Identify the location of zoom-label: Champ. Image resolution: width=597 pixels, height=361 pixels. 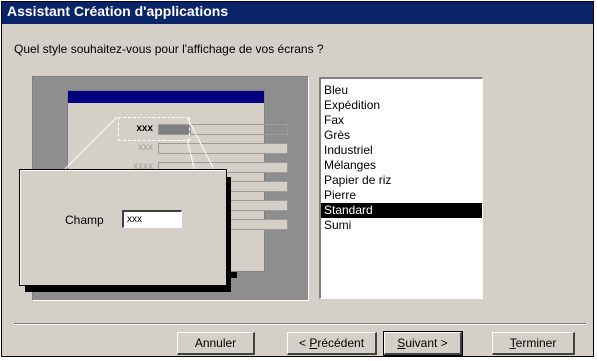
(84, 220).